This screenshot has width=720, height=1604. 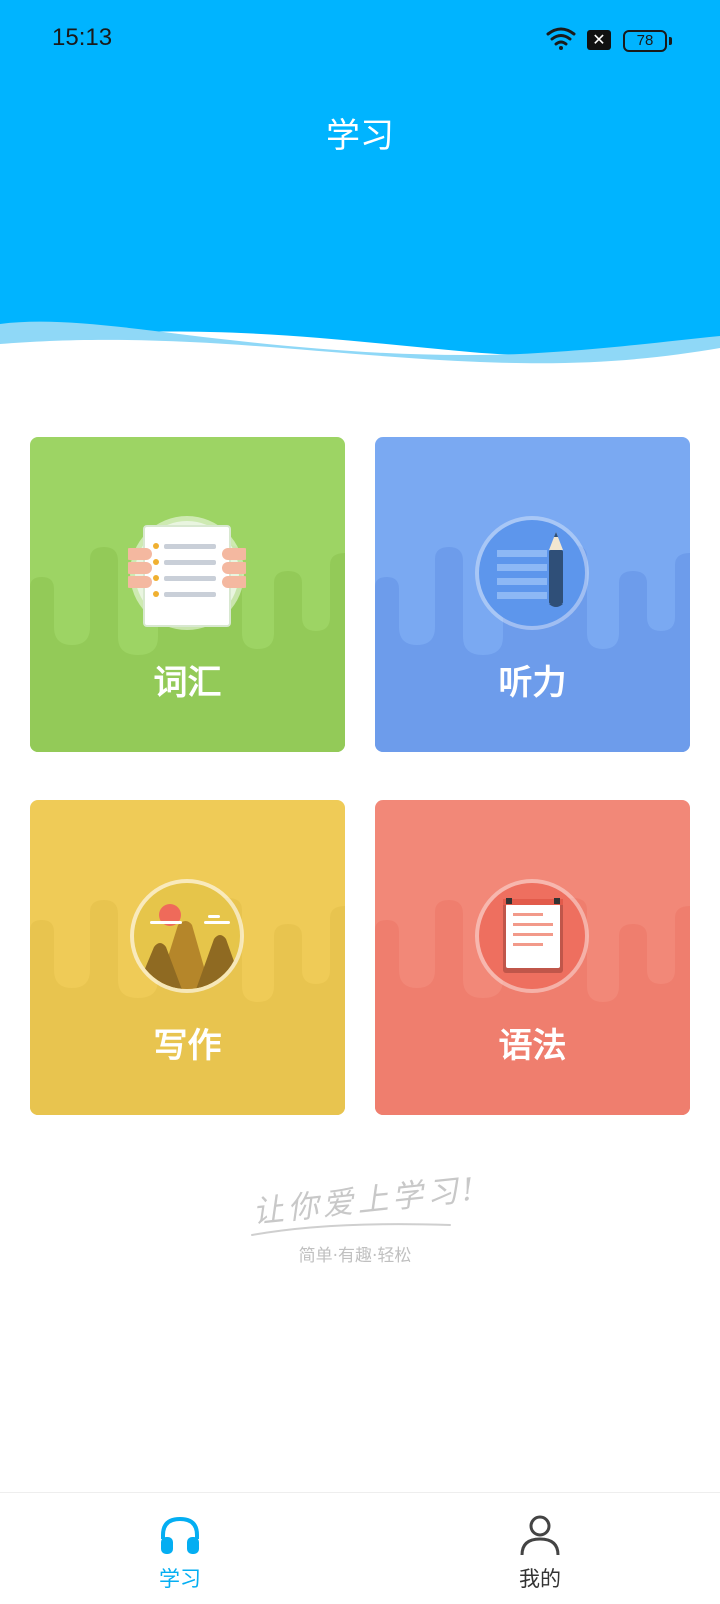 I want to click on page-title: 学习, so click(x=360, y=136).